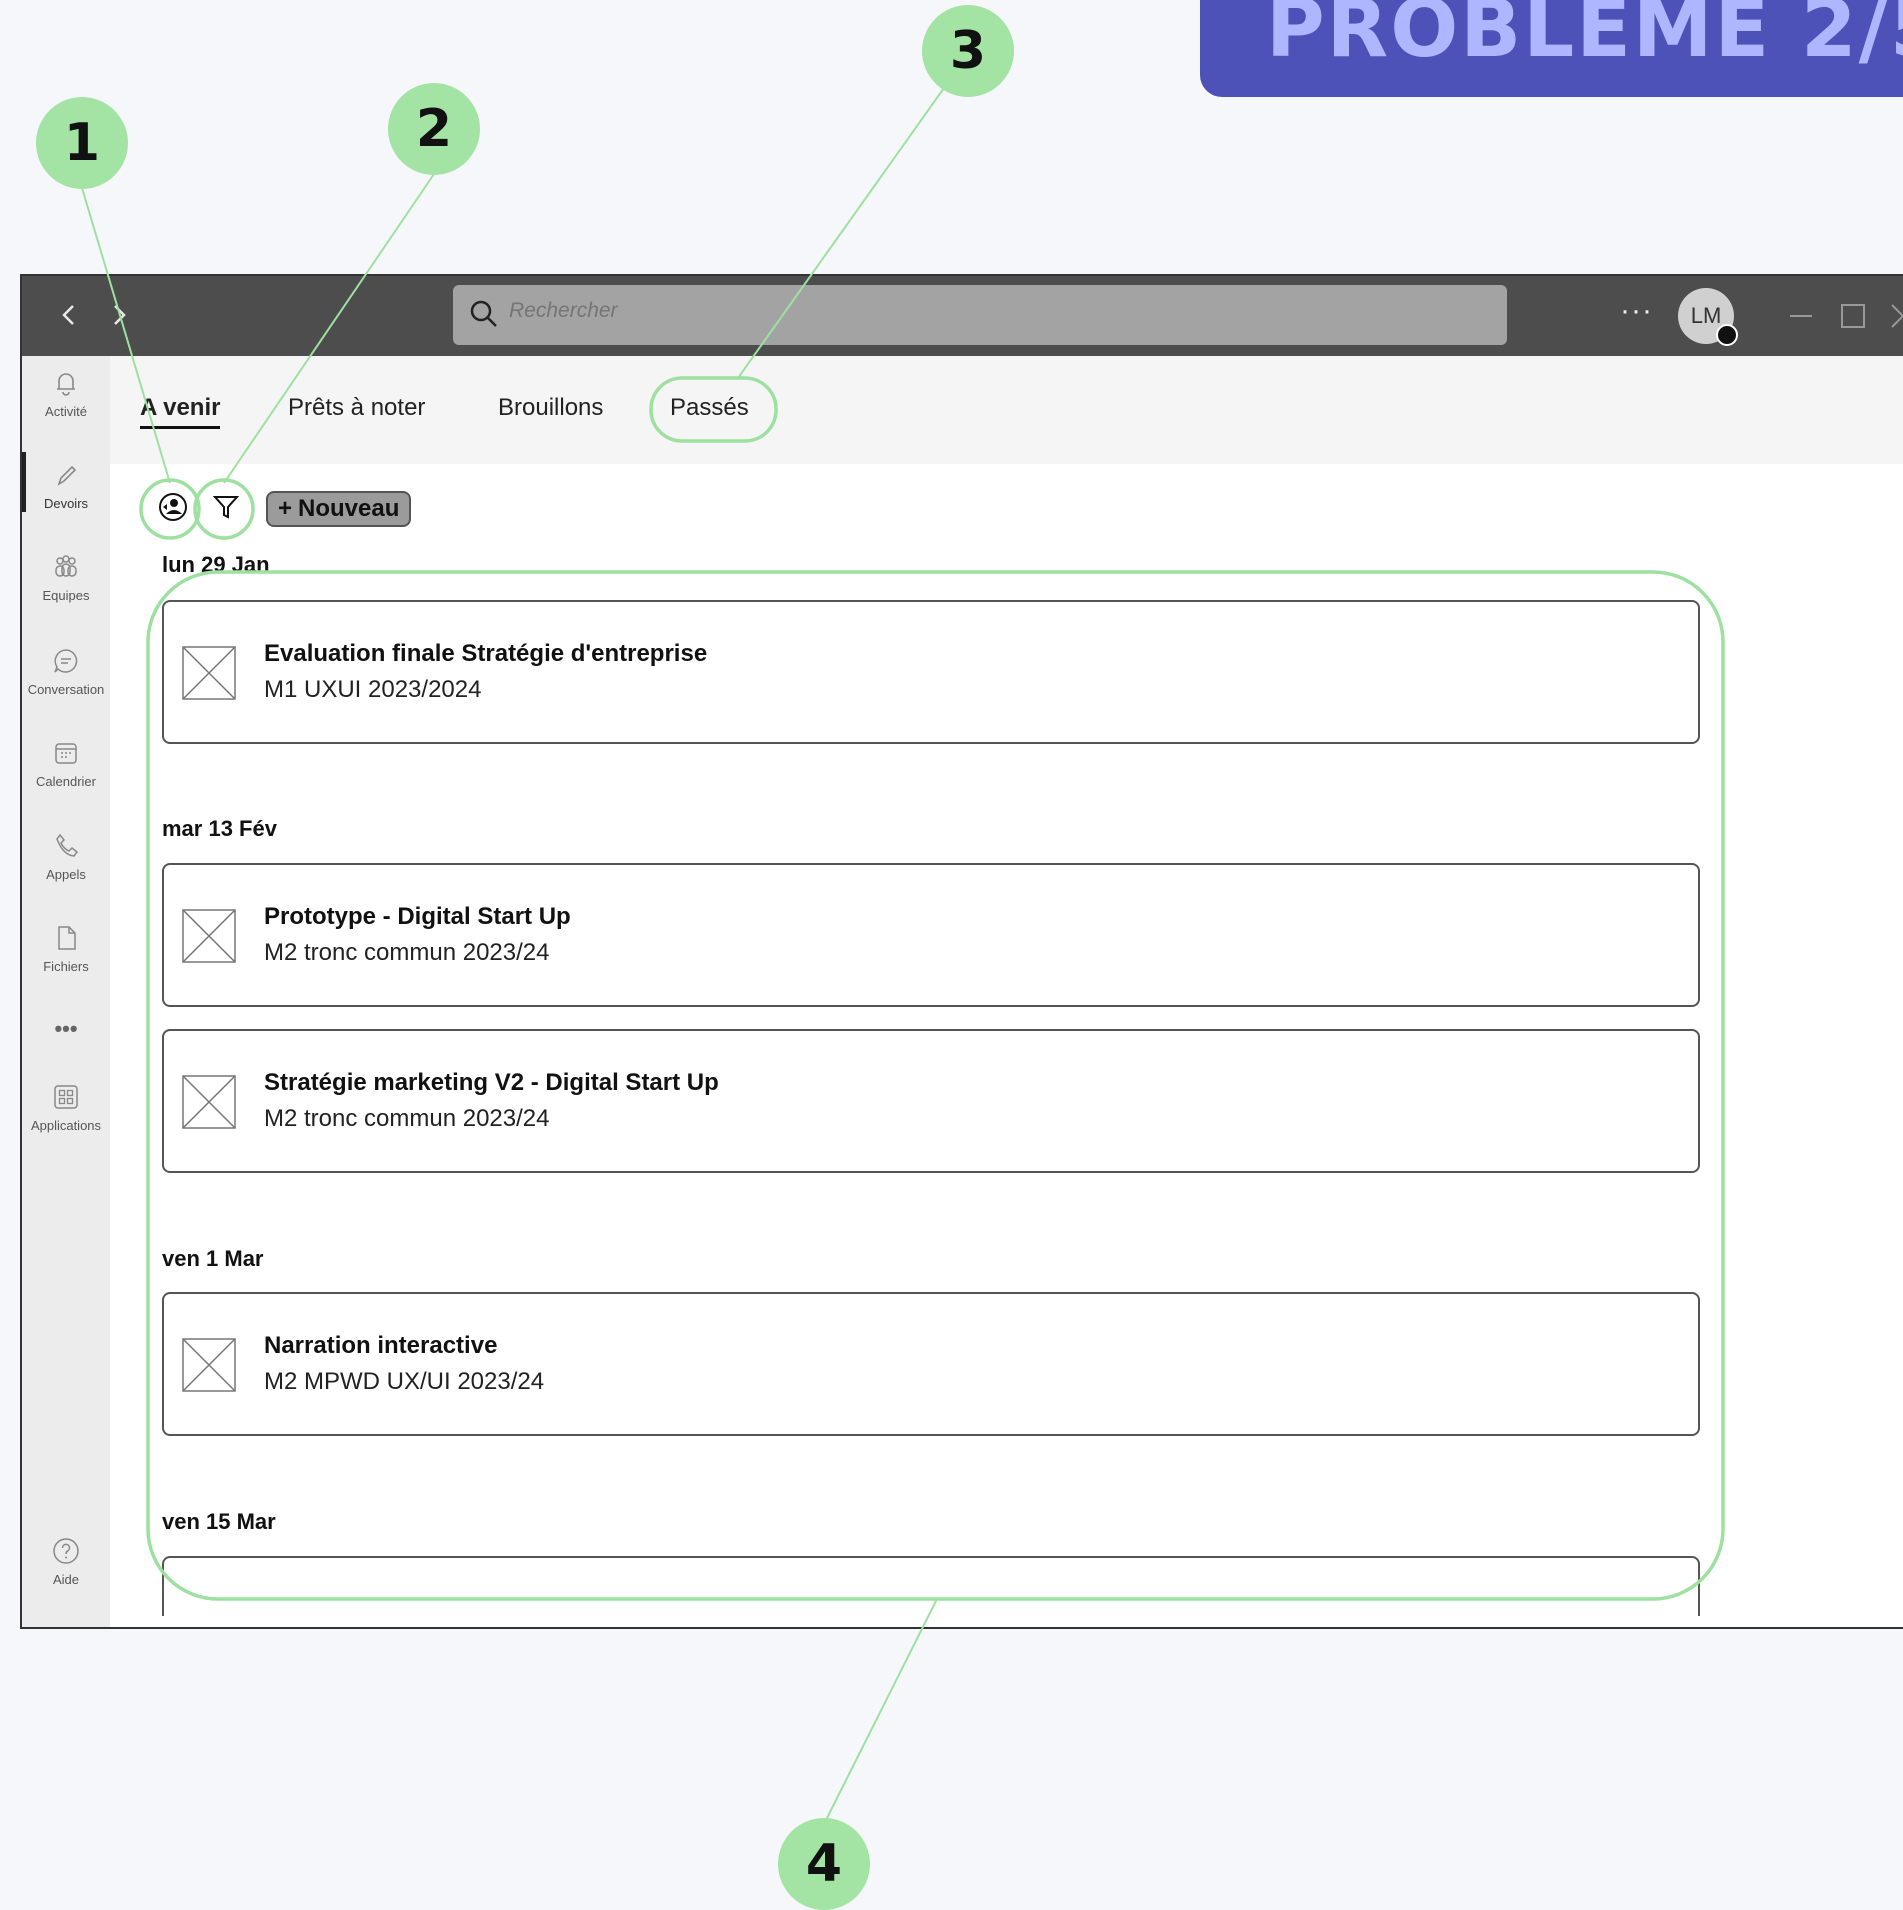  What do you see at coordinates (373, 689) in the screenshot?
I see `assignment-class: M1 UXUI 2023/2024` at bounding box center [373, 689].